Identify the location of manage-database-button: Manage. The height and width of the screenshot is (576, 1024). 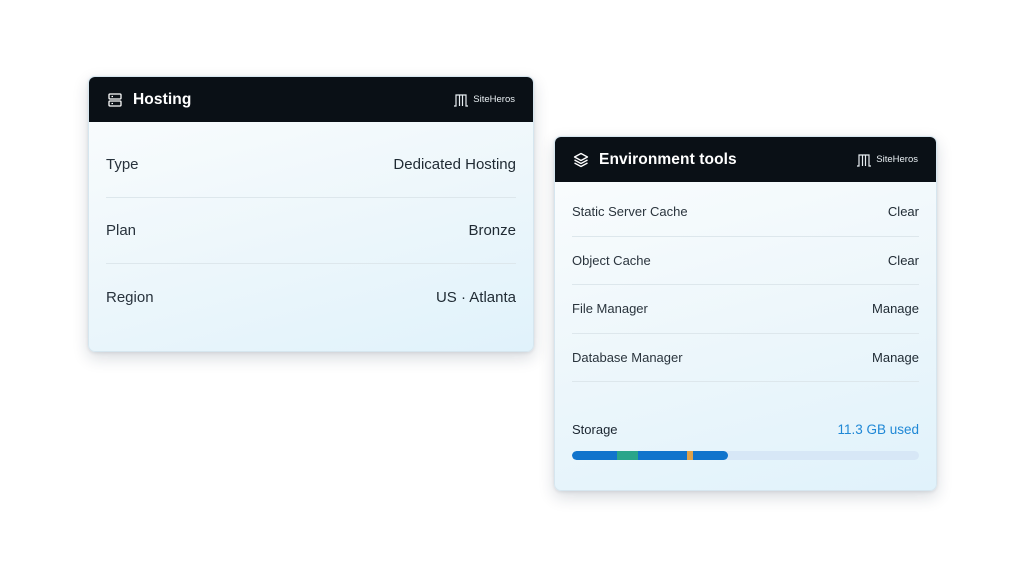
(895, 357).